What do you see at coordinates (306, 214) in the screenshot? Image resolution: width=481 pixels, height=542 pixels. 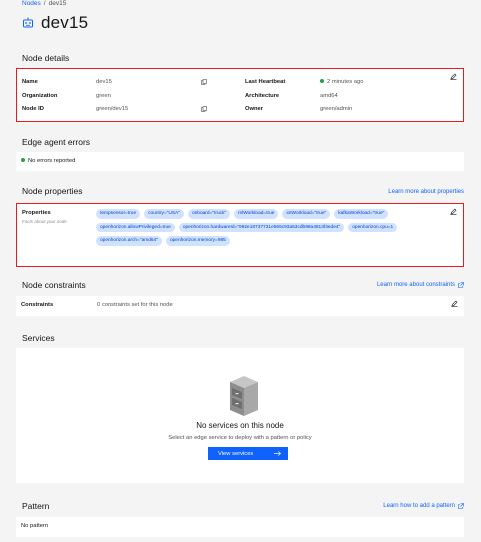 I see `property-tag: iotWorkload="true"` at bounding box center [306, 214].